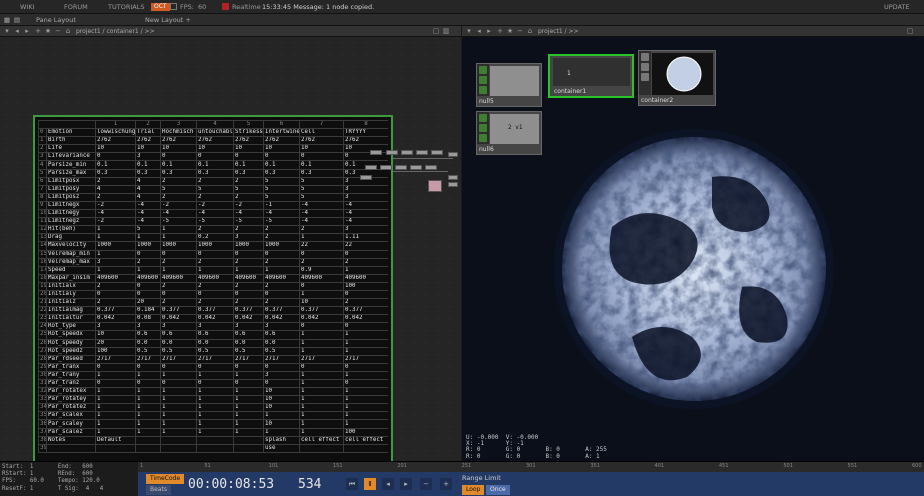 The image size is (924, 496). What do you see at coordinates (407, 152) in the screenshot?
I see `mini-op` at bounding box center [407, 152].